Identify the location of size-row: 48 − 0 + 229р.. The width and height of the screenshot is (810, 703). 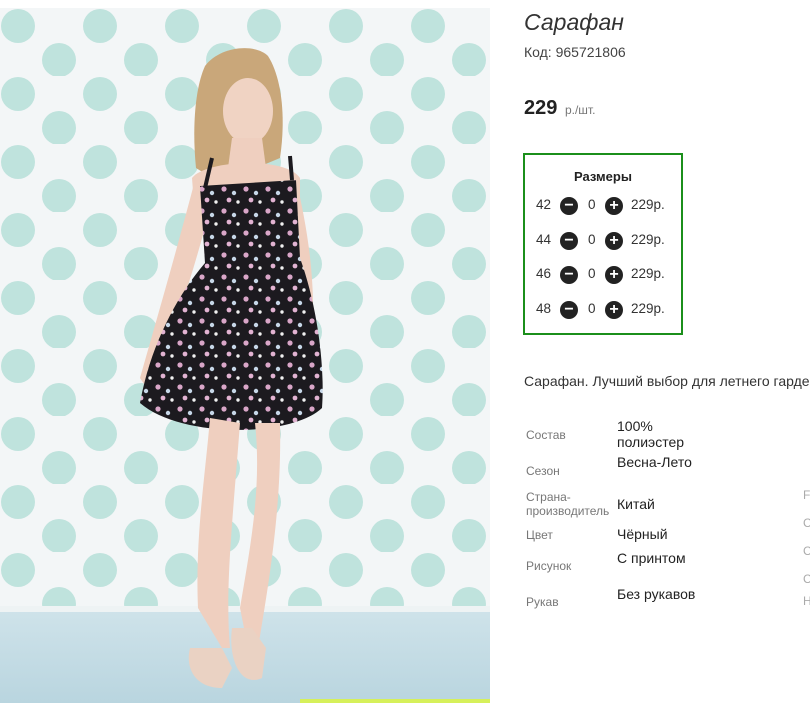
(603, 310).